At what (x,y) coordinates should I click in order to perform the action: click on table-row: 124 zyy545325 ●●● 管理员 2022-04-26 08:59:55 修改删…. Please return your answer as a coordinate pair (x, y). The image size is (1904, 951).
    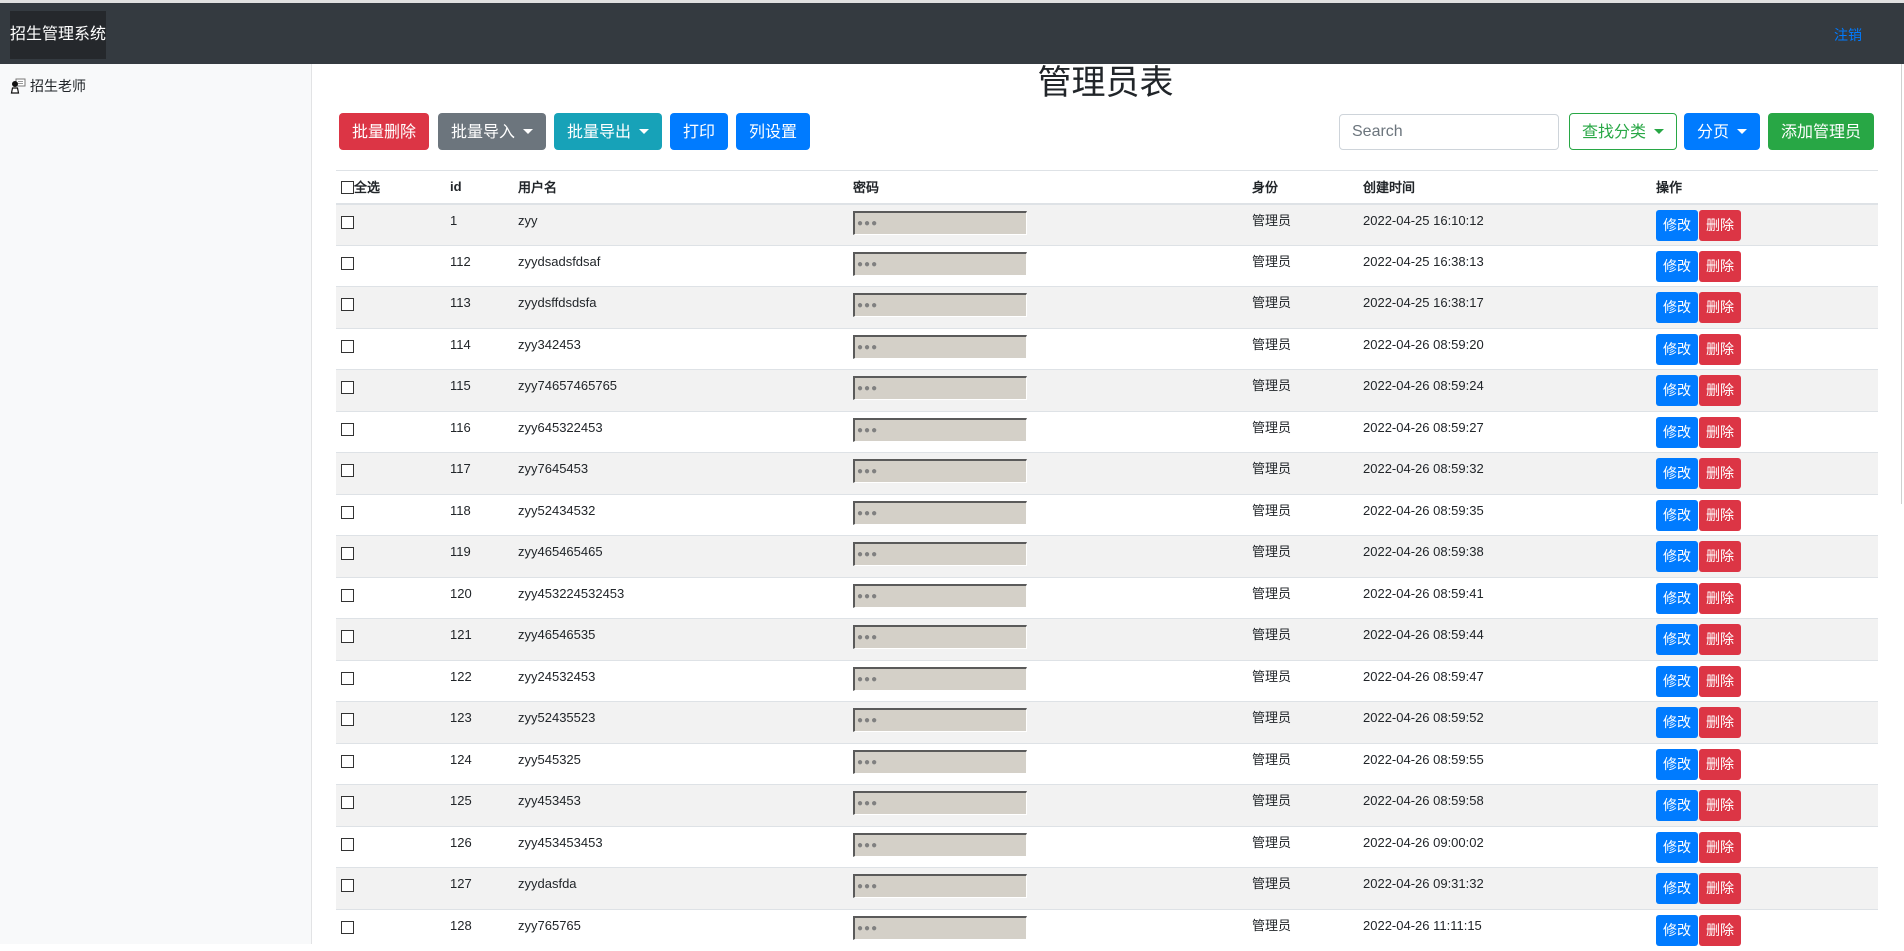
    Looking at the image, I should click on (1107, 763).